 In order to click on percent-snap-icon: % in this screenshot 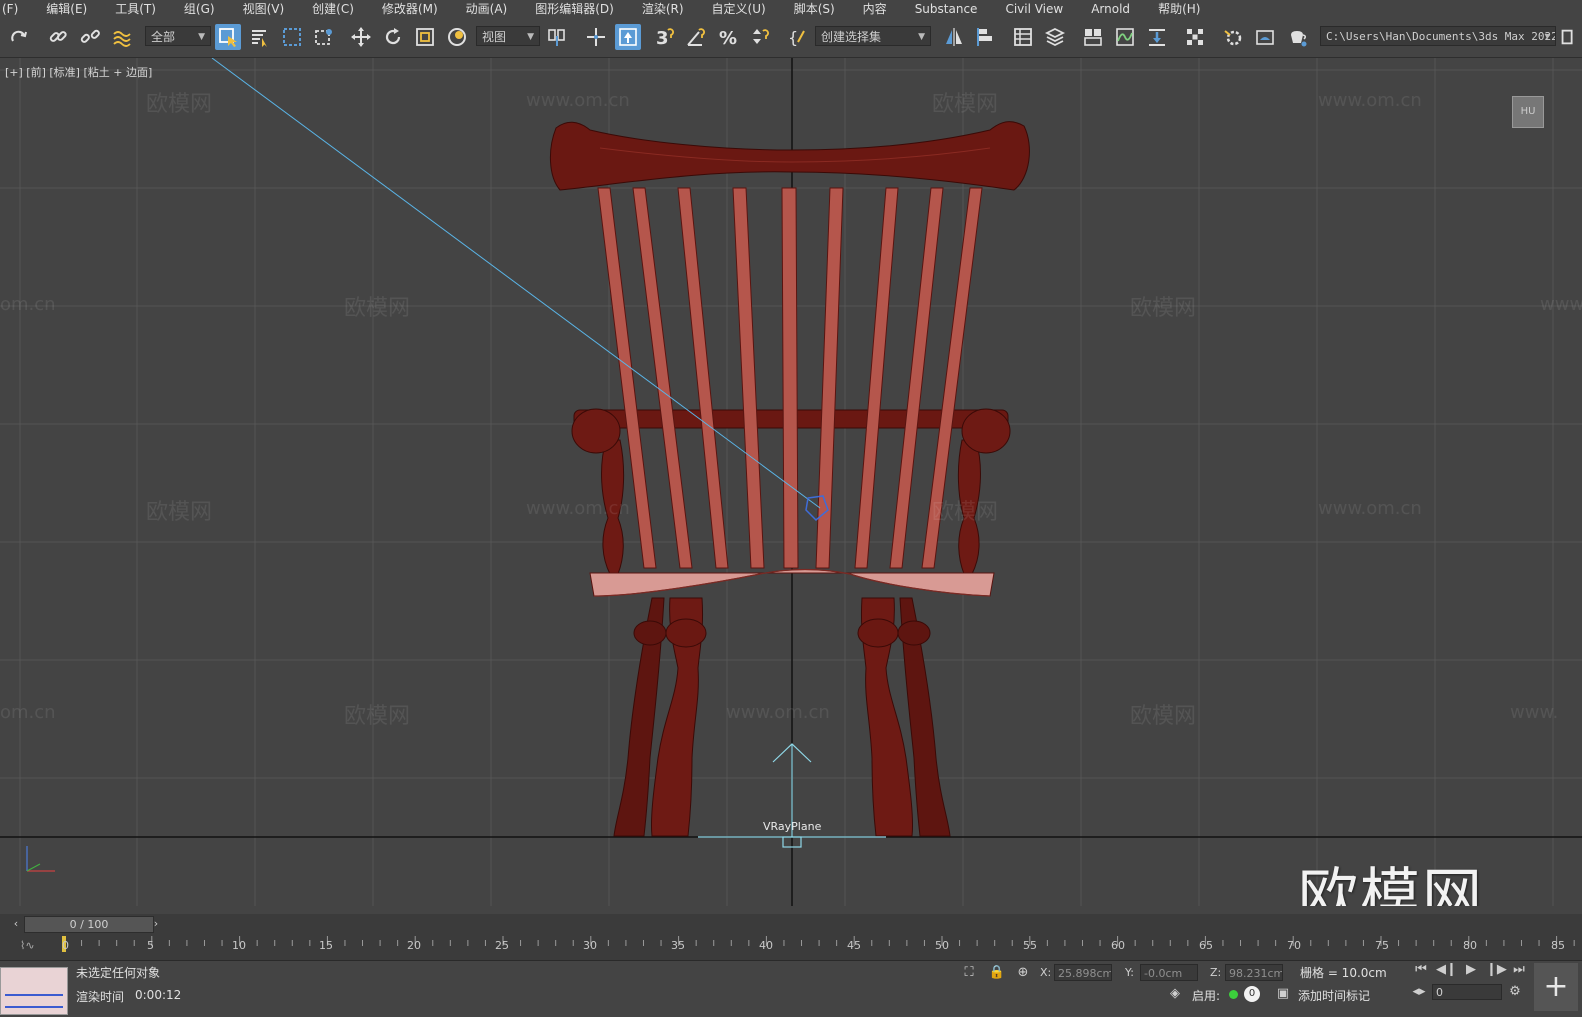, I will do `click(728, 37)`.